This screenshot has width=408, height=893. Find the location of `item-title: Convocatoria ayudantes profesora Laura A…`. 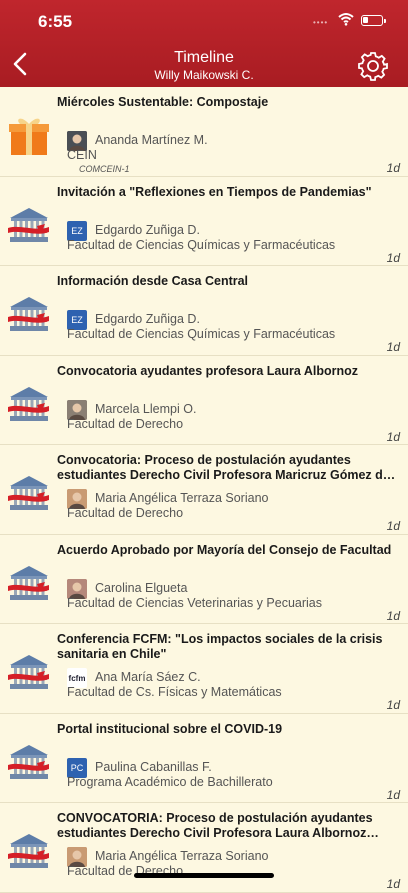

item-title: Convocatoria ayudantes profesora Laura A… is located at coordinates (207, 370).